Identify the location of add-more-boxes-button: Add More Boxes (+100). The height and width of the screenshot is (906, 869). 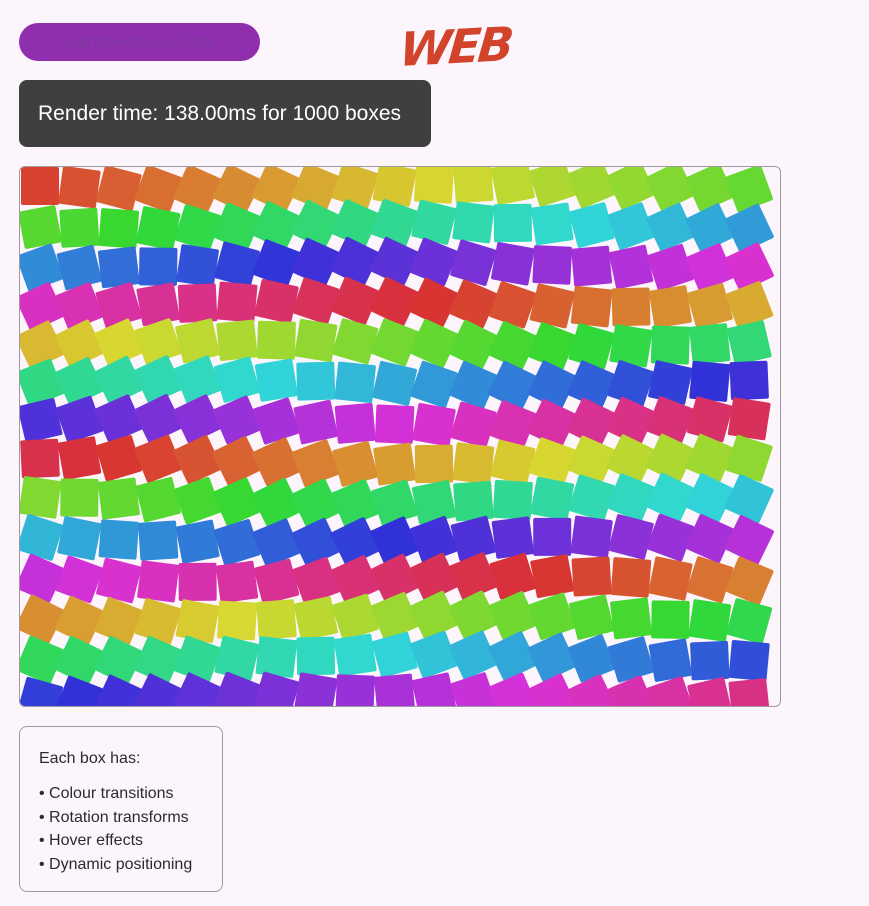
(139, 42).